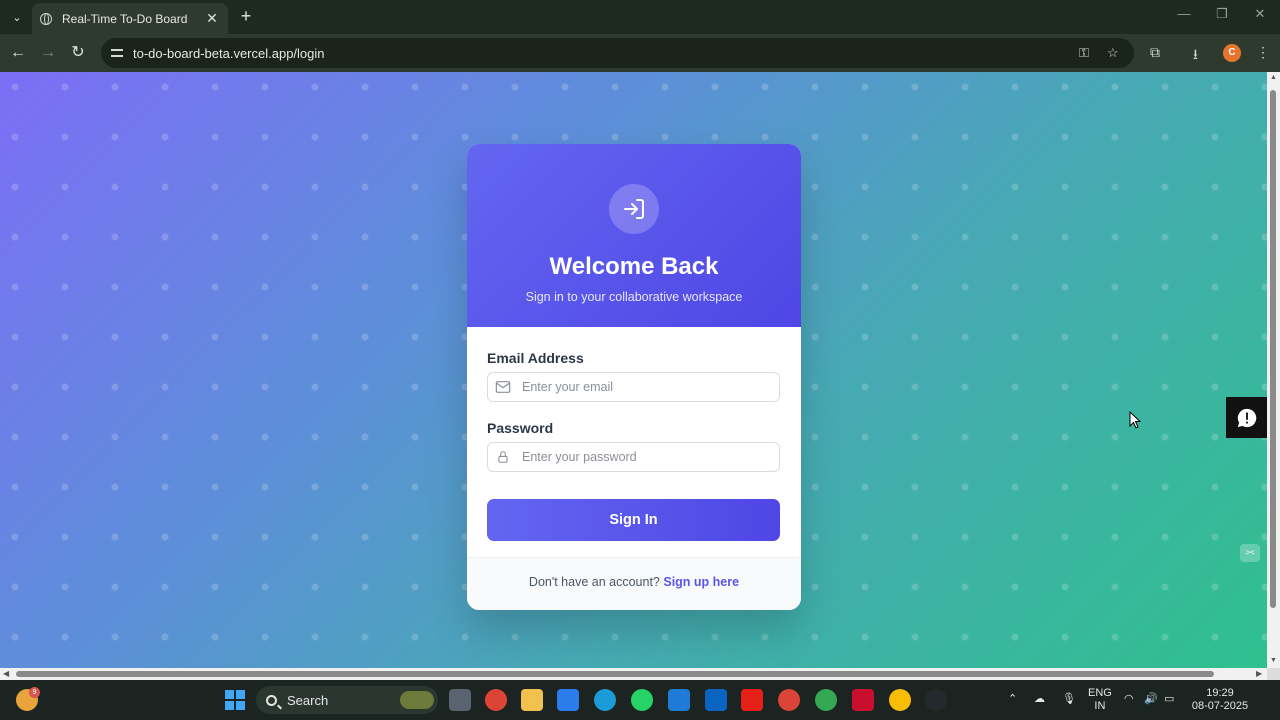 The image size is (1280, 720). I want to click on search-highlight-icon, so click(417, 700).